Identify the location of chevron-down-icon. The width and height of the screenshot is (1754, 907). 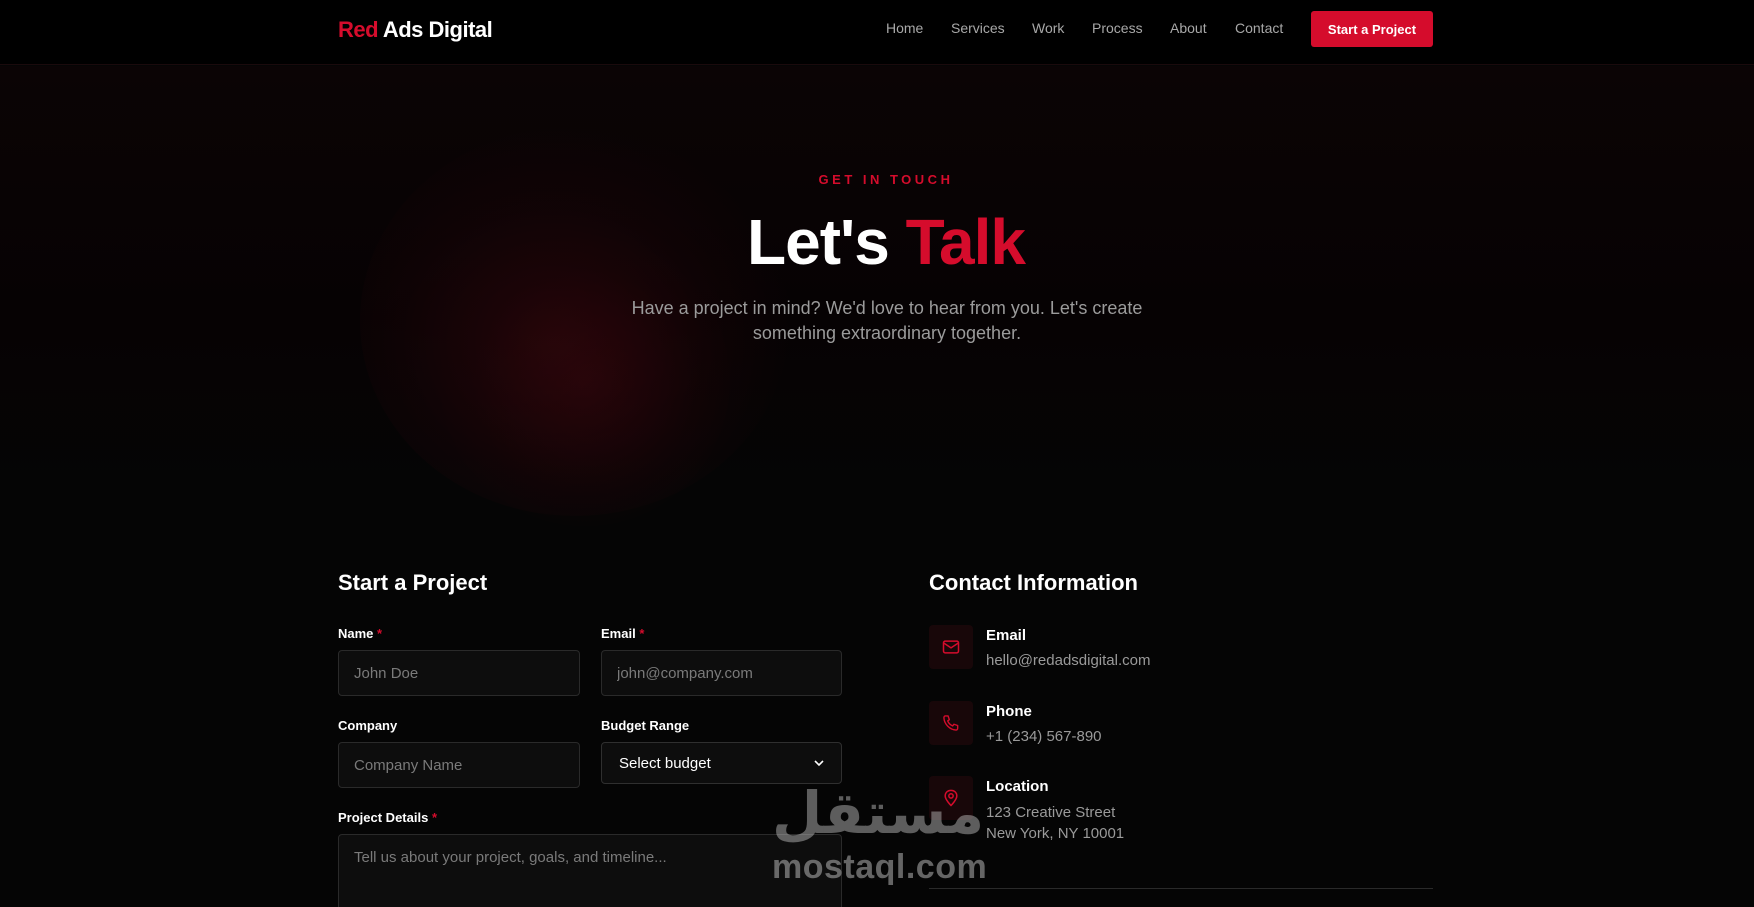
(819, 763).